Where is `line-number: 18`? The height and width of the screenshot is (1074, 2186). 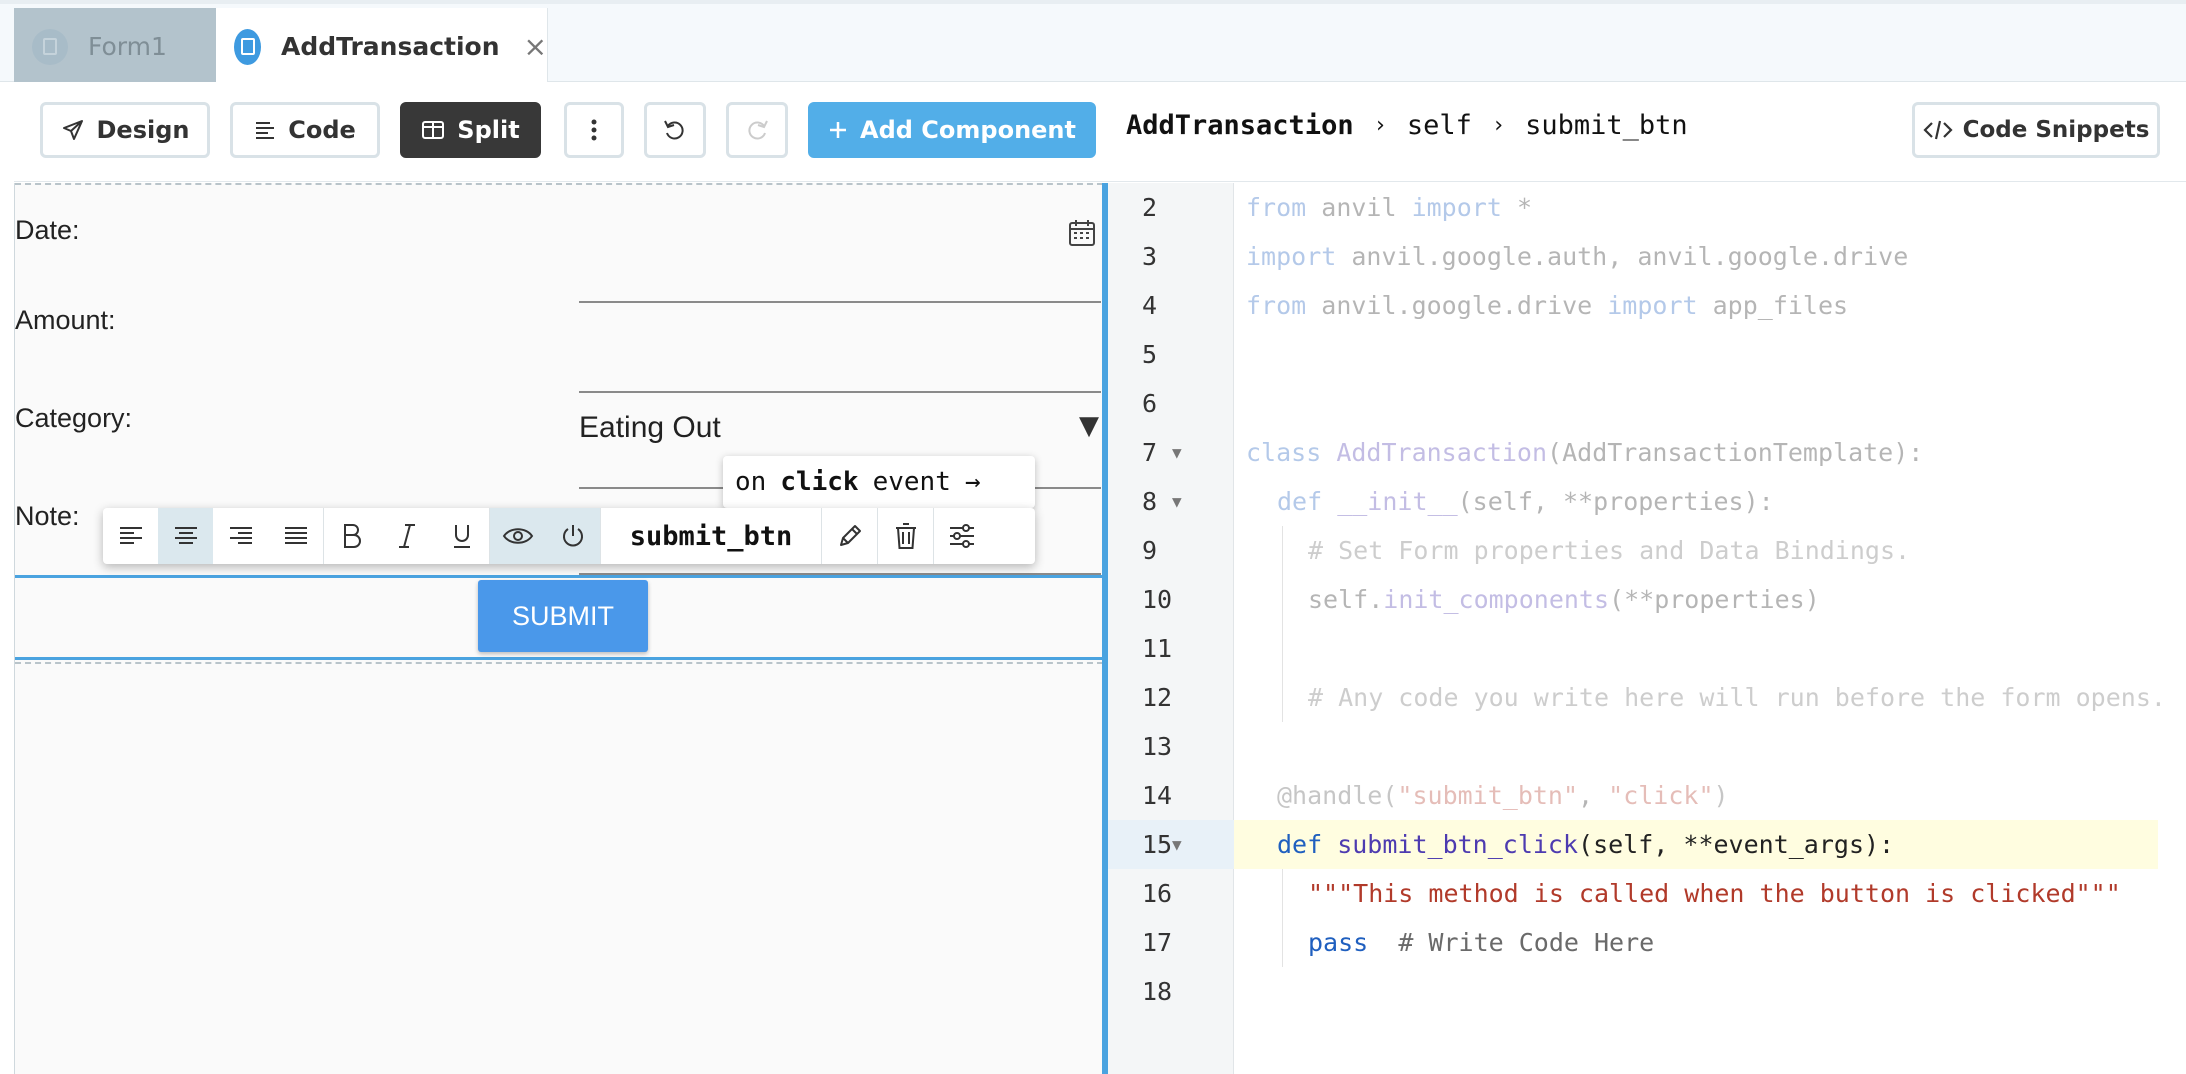 line-number: 18 is located at coordinates (1157, 991).